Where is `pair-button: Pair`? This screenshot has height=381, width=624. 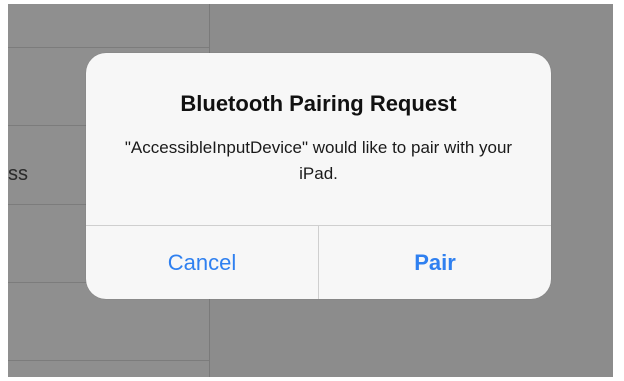
pair-button: Pair is located at coordinates (435, 262).